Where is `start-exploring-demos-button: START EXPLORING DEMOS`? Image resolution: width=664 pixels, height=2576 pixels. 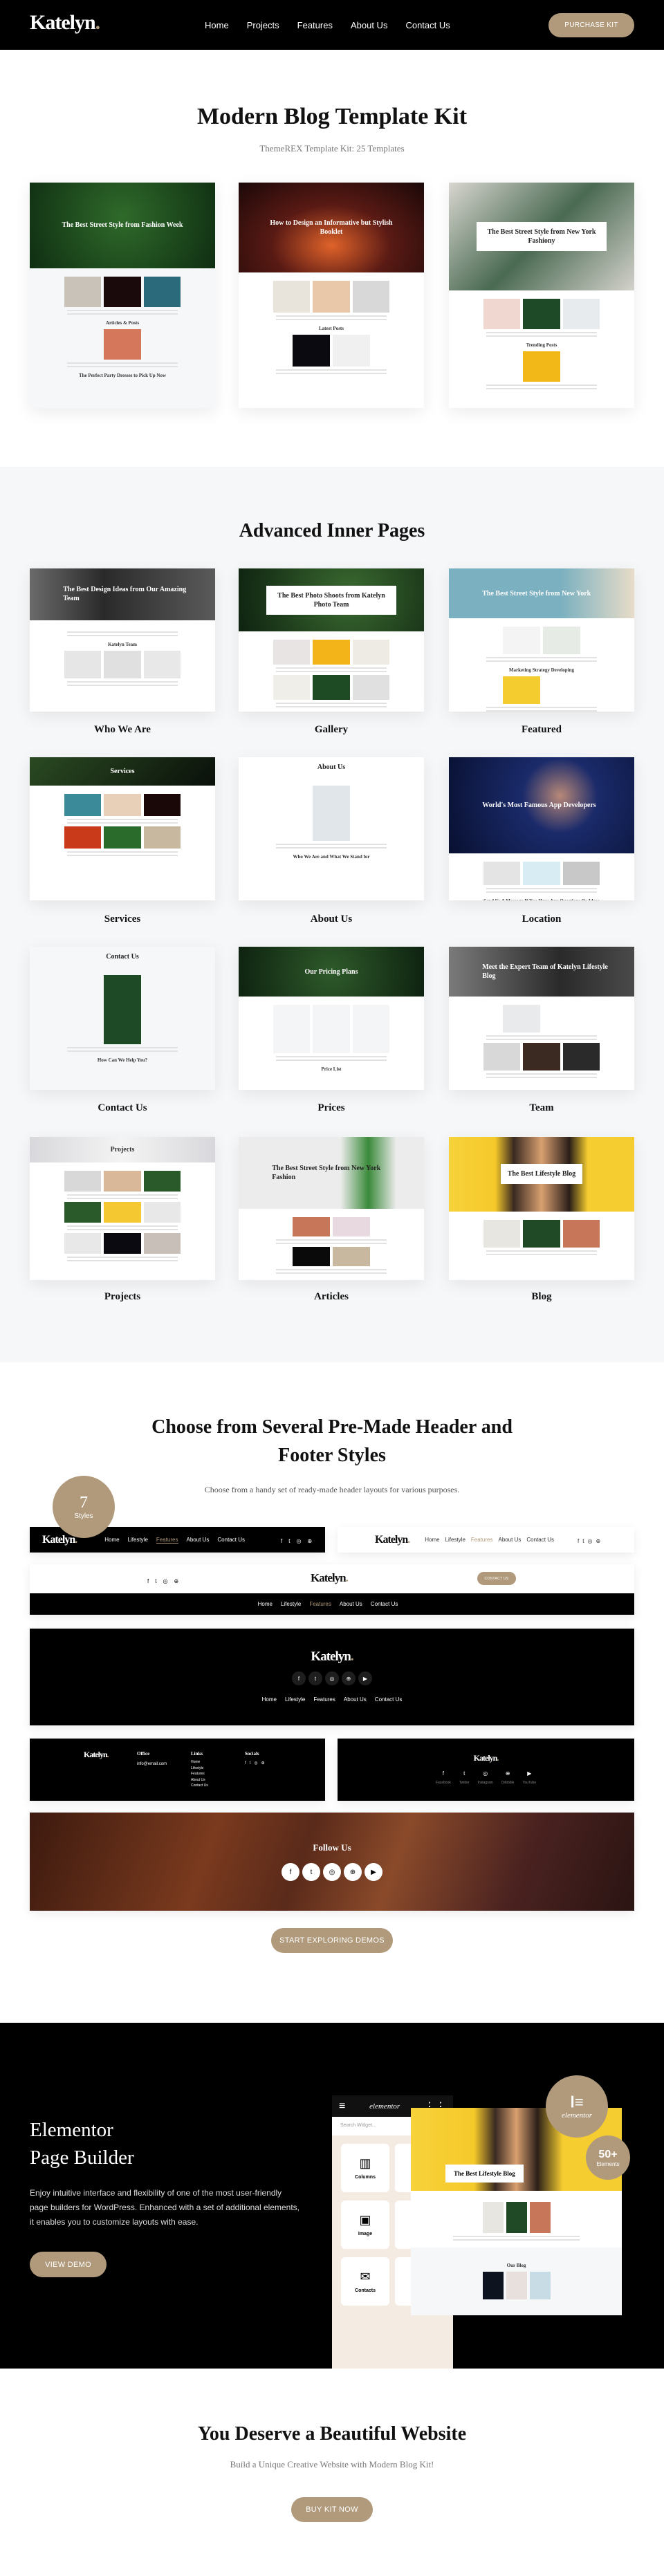
start-exploring-demos-button: START EXPLORING DEMOS is located at coordinates (332, 1941).